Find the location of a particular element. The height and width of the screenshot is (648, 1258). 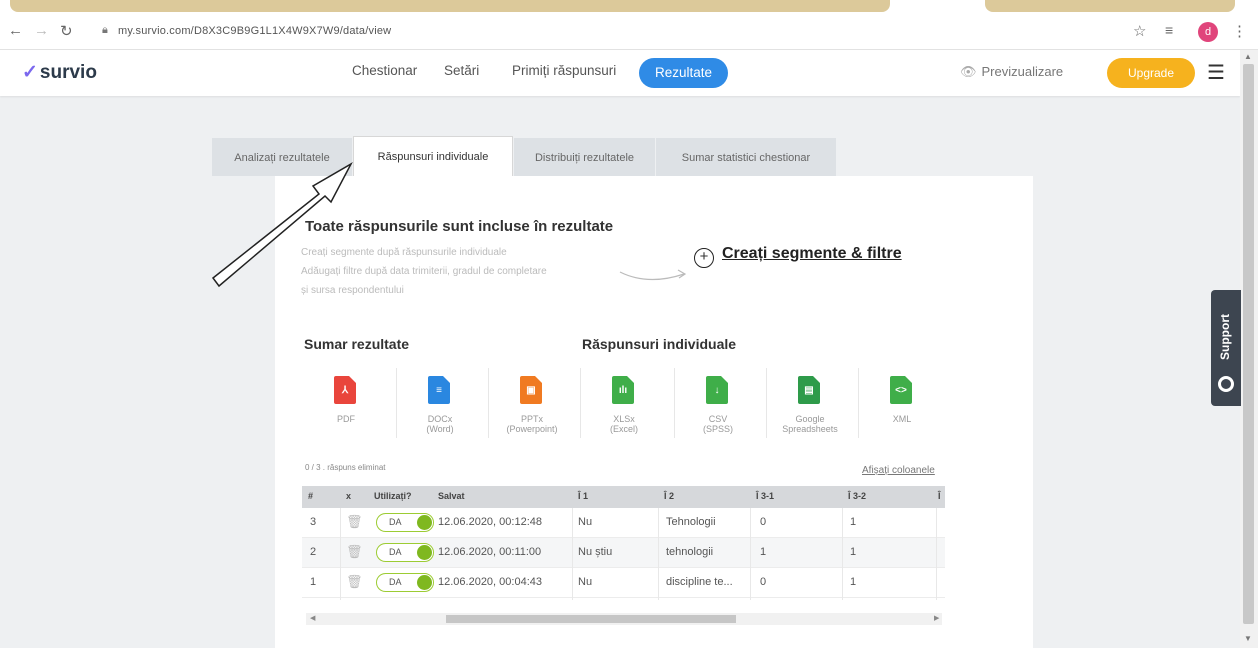

export-xlsx: ılı XLSx (Excel) is located at coordinates (624, 404).